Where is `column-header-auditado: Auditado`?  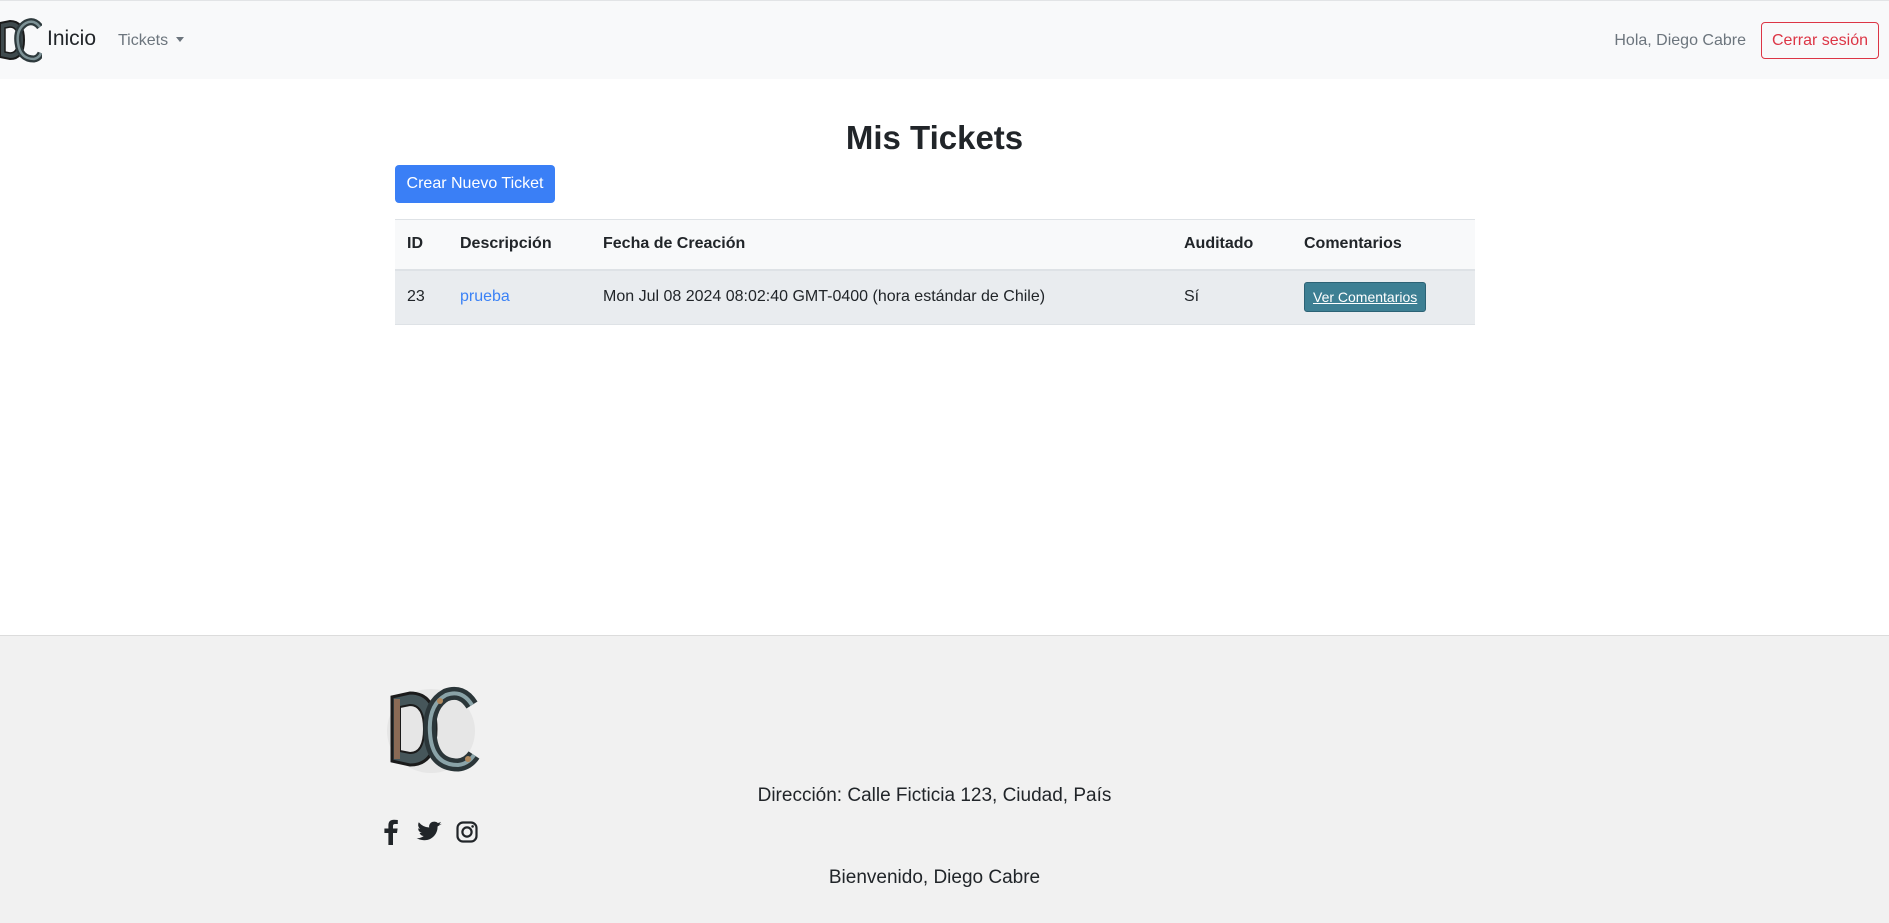 column-header-auditado: Auditado is located at coordinates (1219, 244).